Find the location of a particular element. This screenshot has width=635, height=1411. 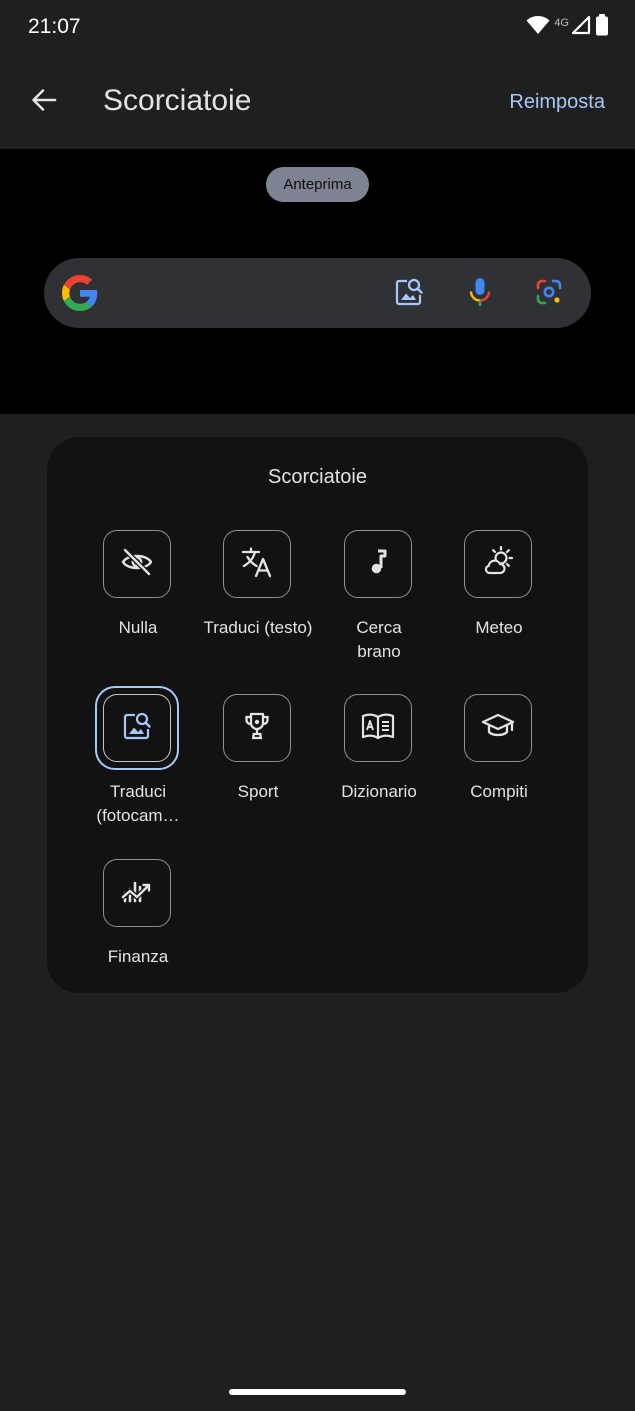

mic-icon is located at coordinates (480, 294).